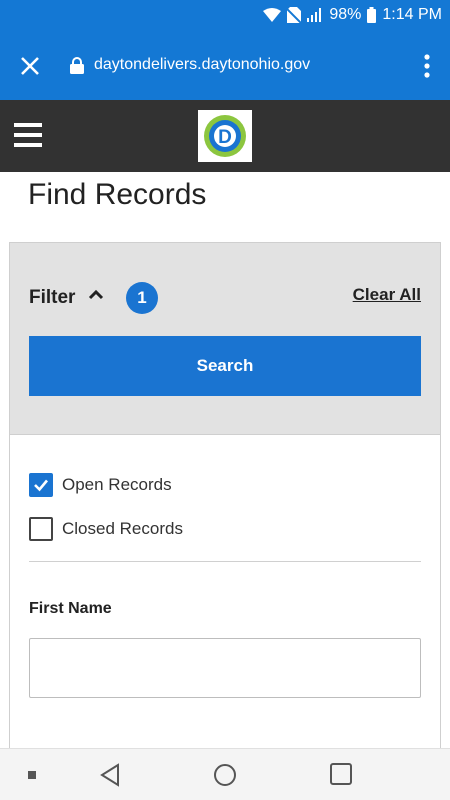 Image resolution: width=450 pixels, height=800 pixels. What do you see at coordinates (117, 485) in the screenshot?
I see `open-records-label: Open Records` at bounding box center [117, 485].